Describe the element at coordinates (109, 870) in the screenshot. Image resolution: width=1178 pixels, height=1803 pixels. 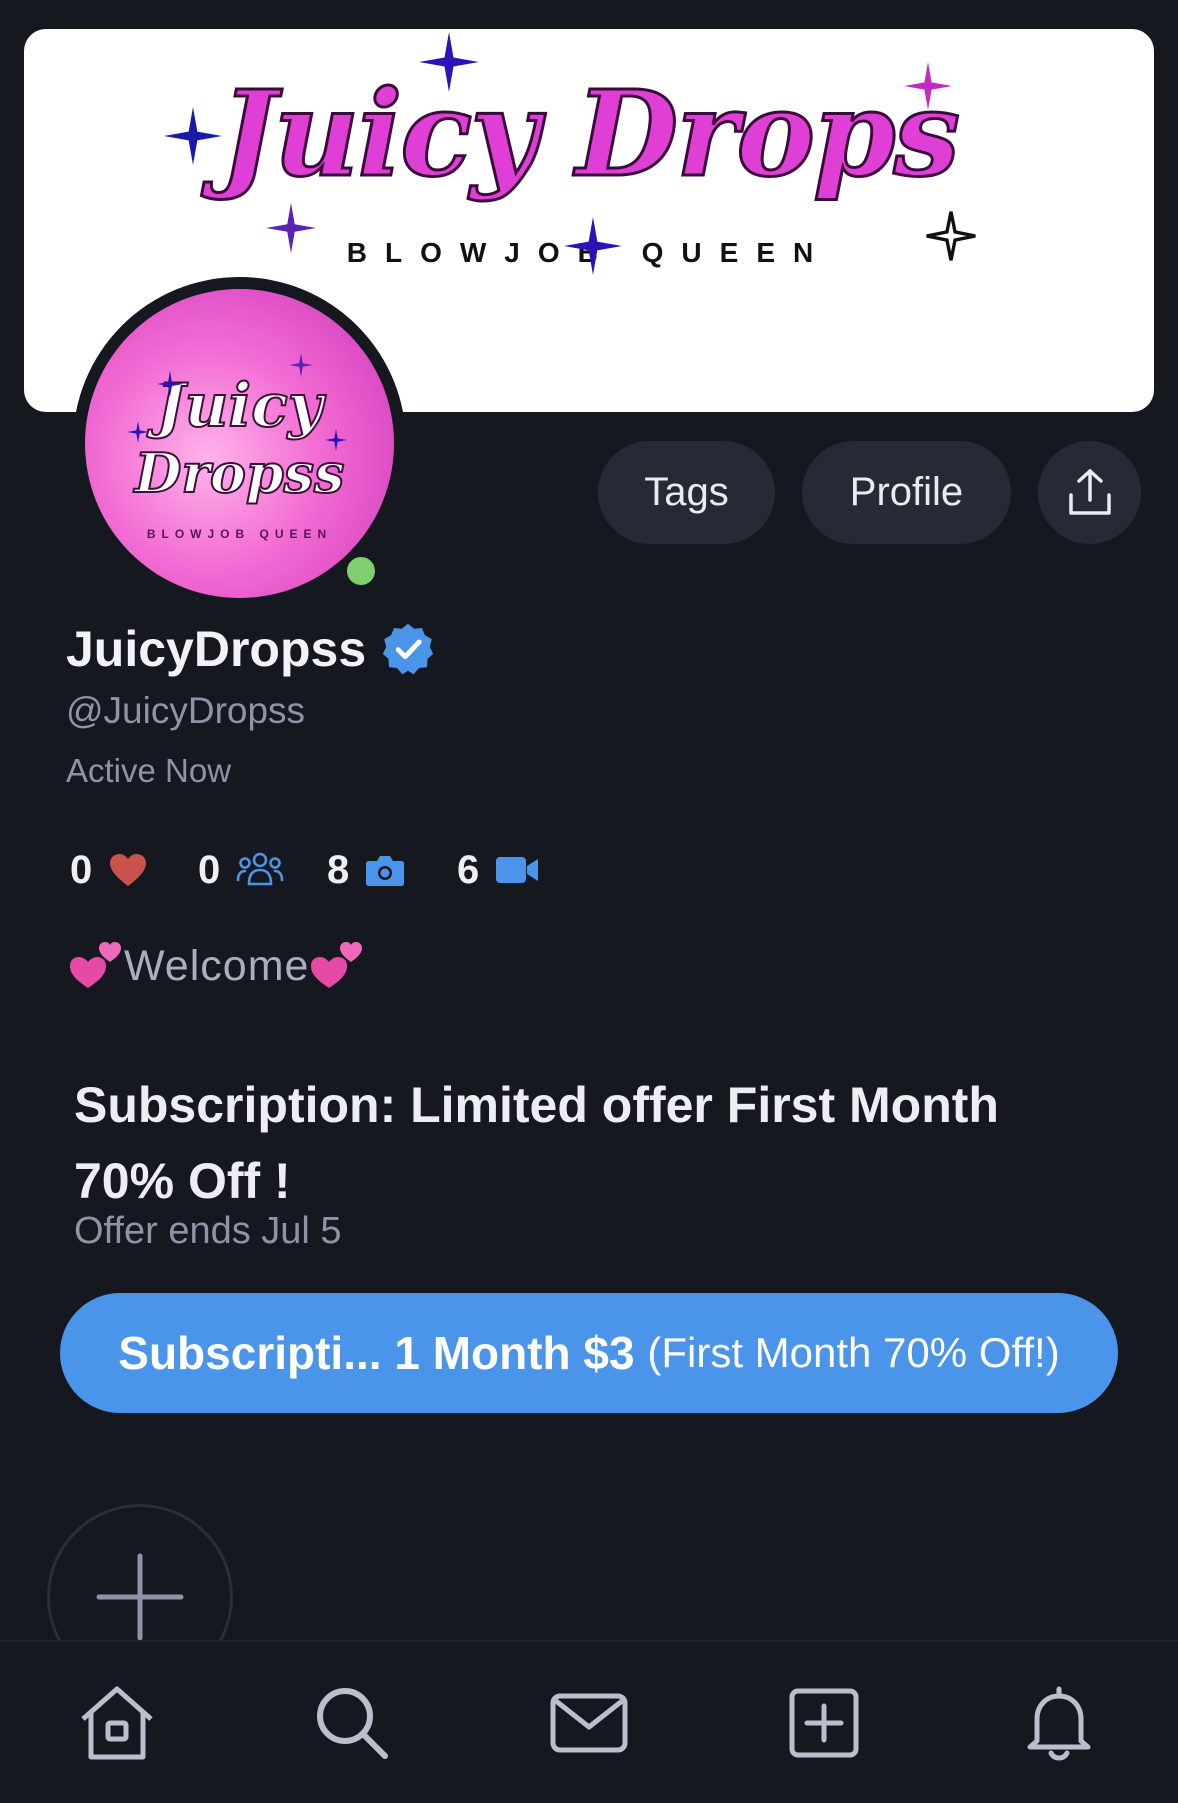
I see `likes-stat: 0` at that location.